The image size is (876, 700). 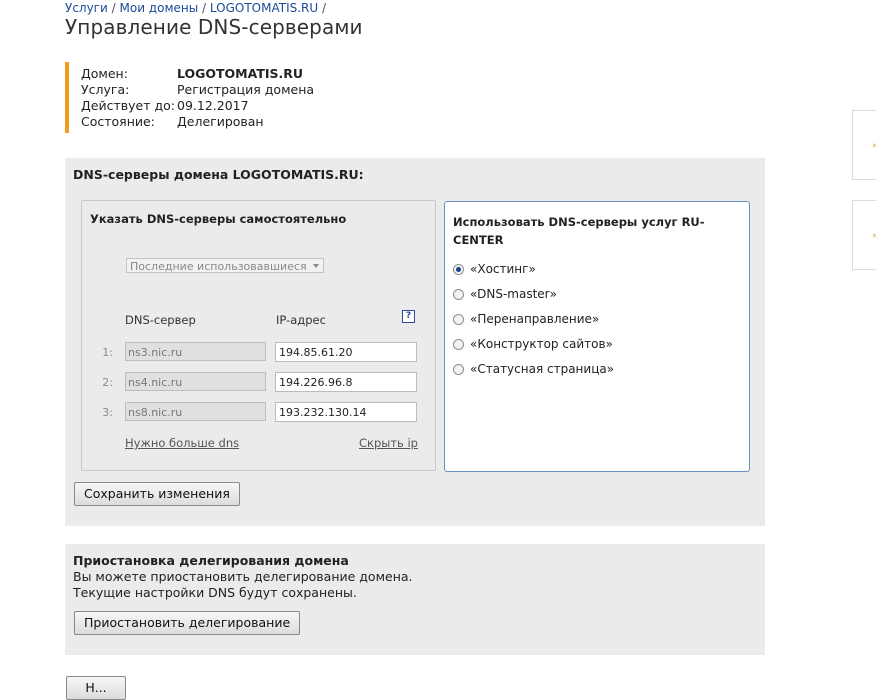 I want to click on radio-button-checked, so click(x=458, y=269).